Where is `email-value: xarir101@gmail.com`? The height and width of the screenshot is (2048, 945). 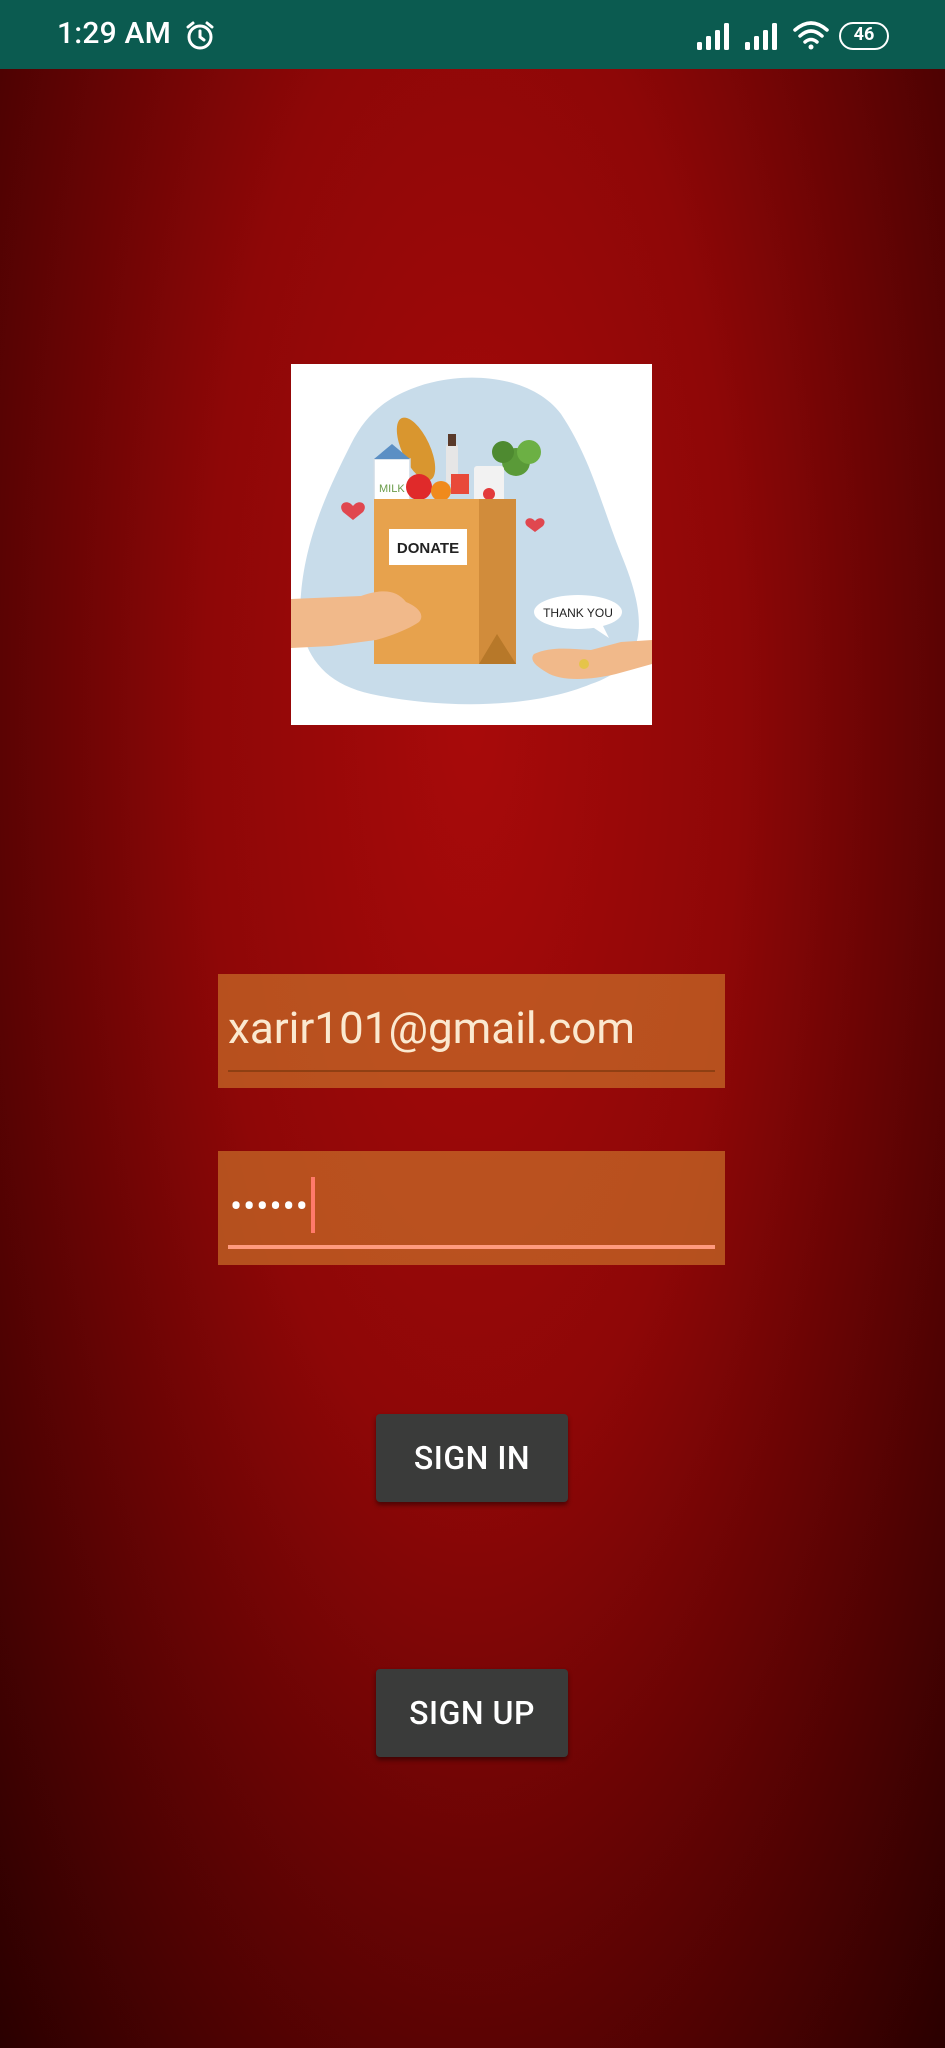
email-value: xarir101@gmail.com is located at coordinates (431, 1028).